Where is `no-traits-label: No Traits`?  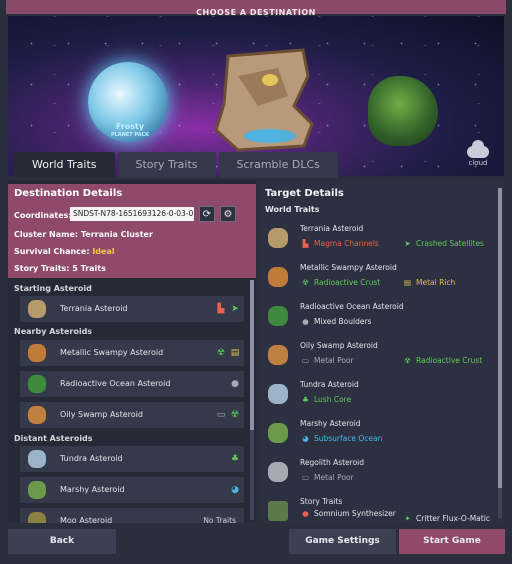
no-traits-label: No Traits is located at coordinates (219, 519).